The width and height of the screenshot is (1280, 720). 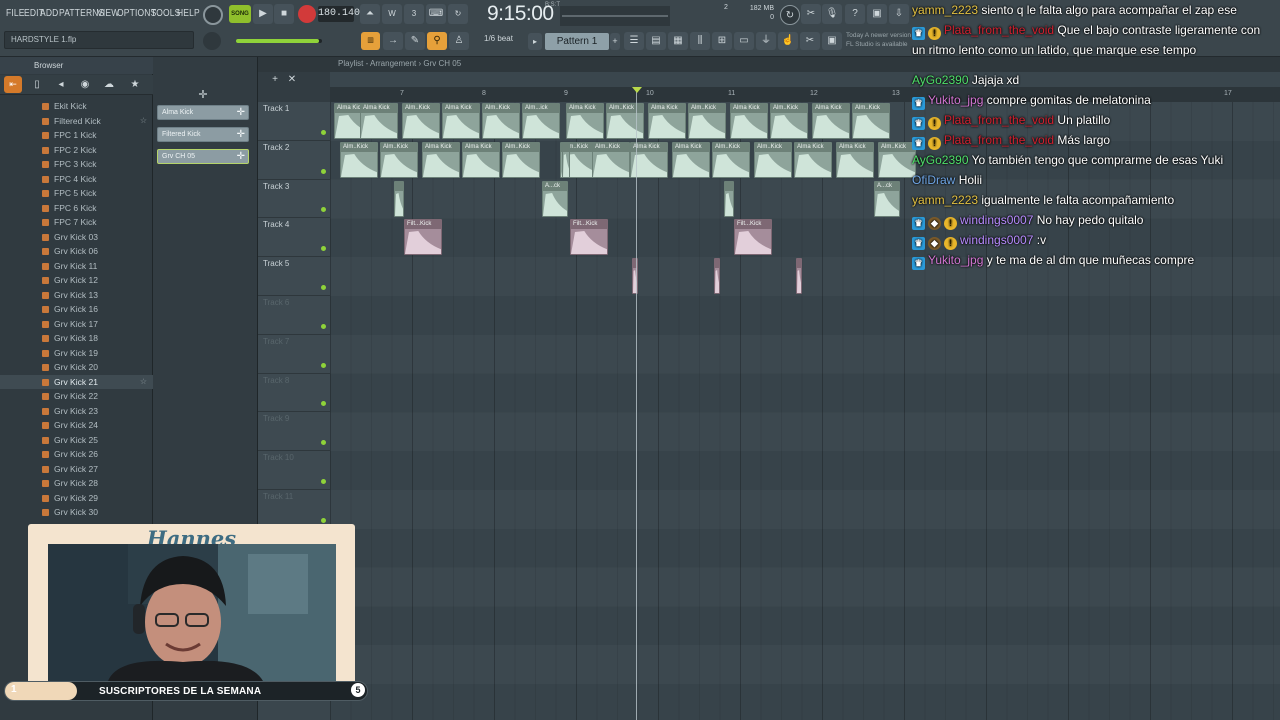 What do you see at coordinates (832, 41) in the screenshot?
I see `mixer-news-icon: ▣` at bounding box center [832, 41].